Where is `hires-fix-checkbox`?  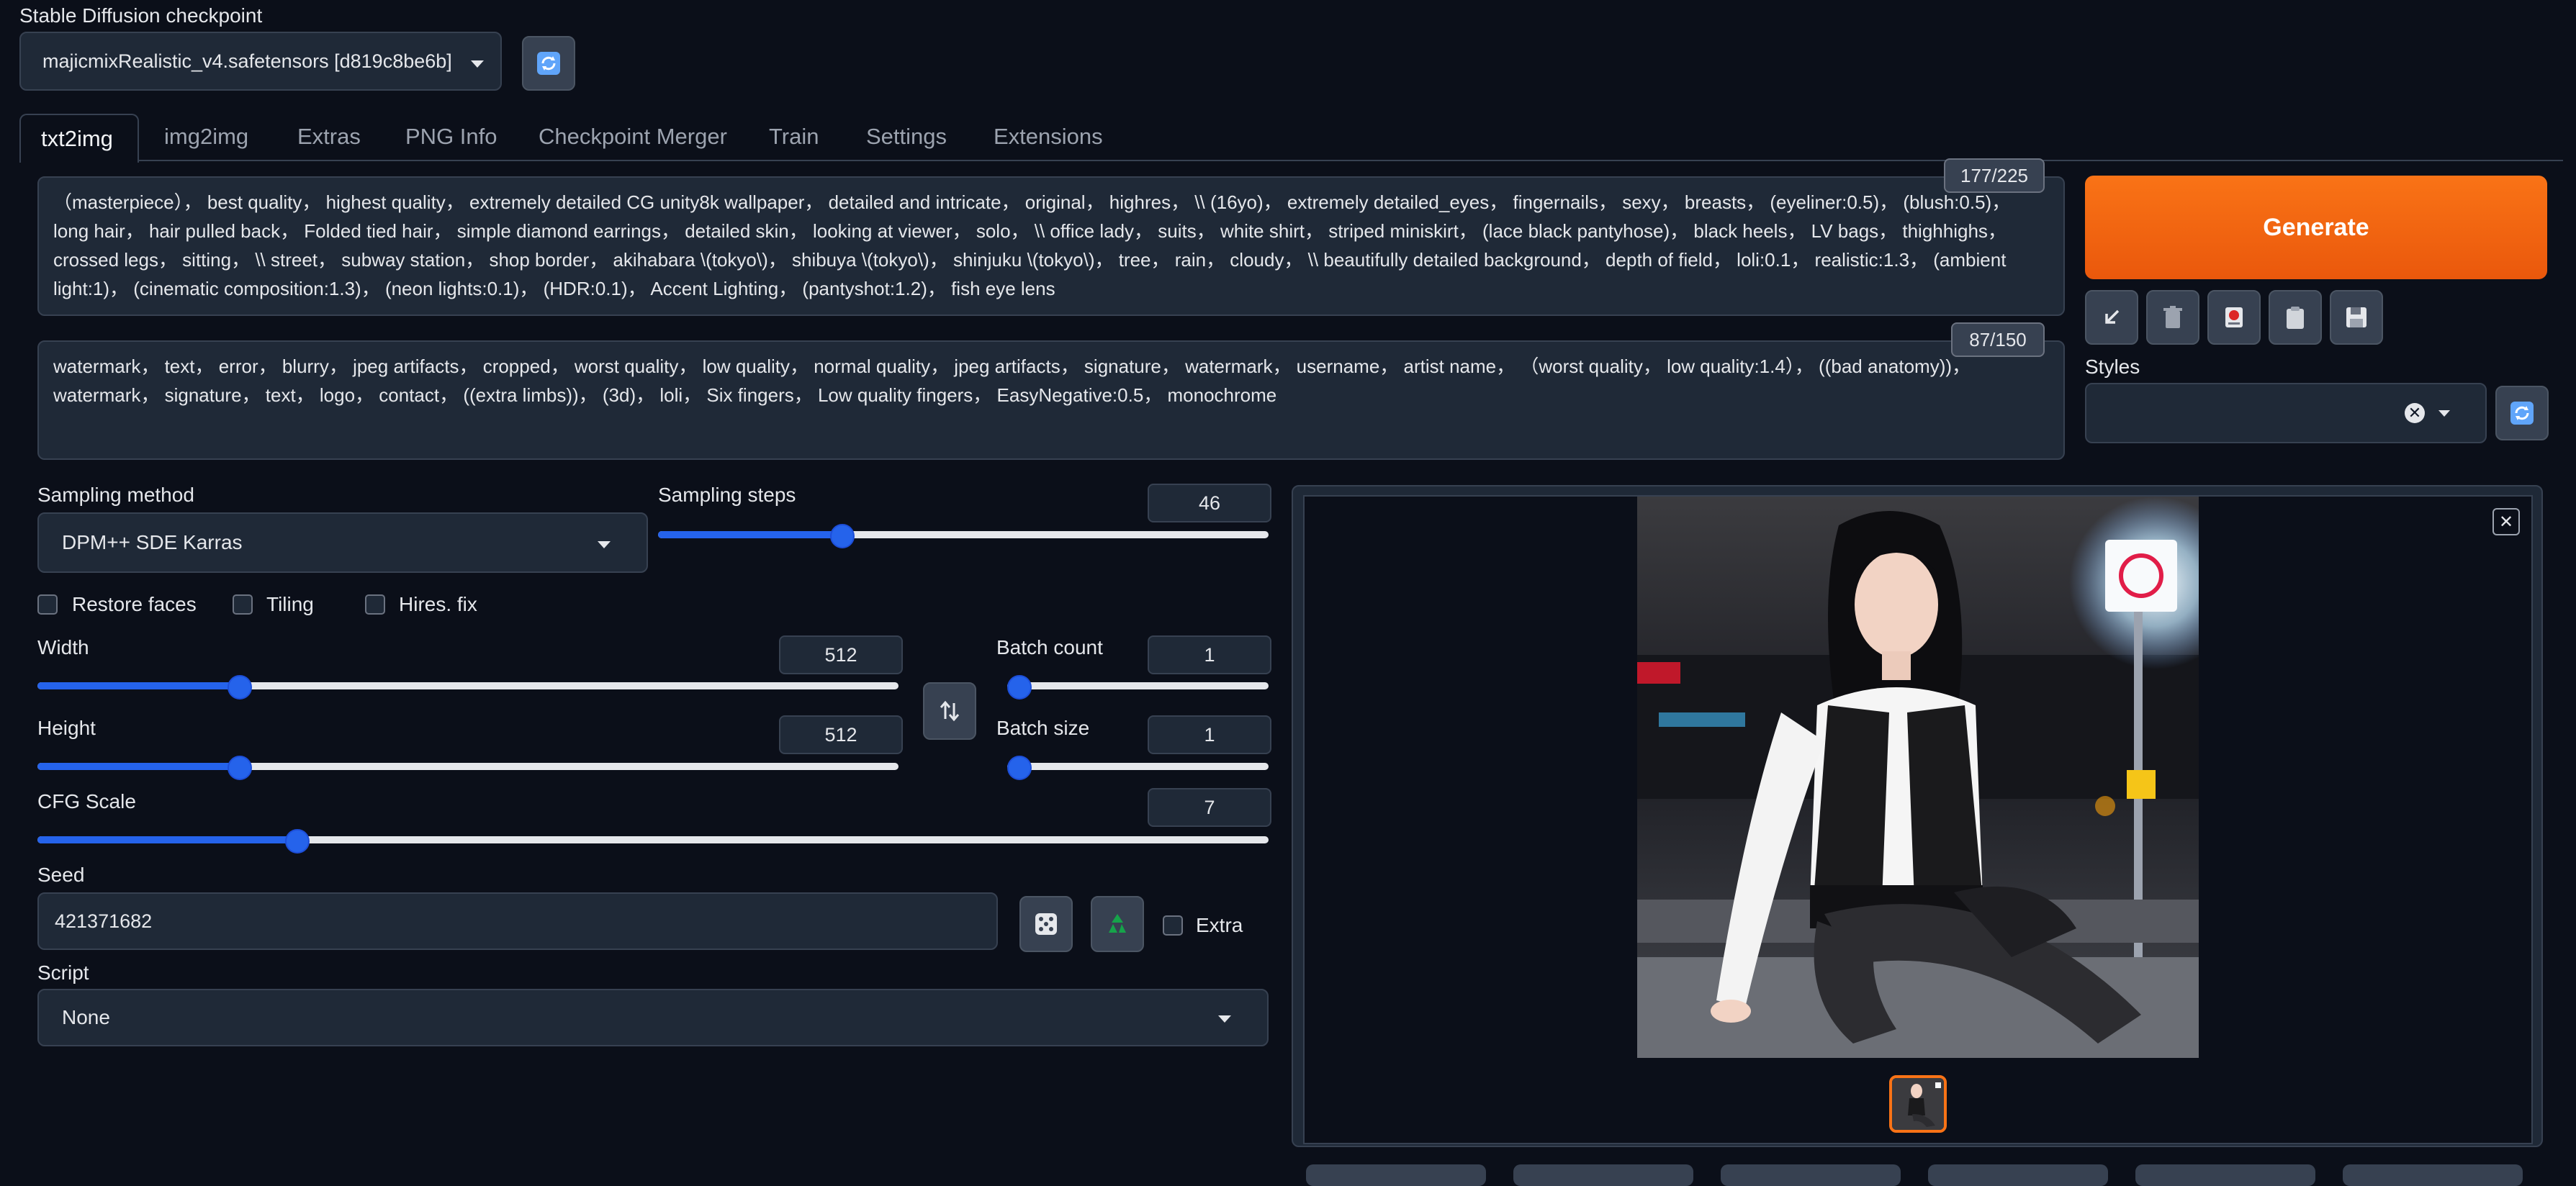 hires-fix-checkbox is located at coordinates (375, 604).